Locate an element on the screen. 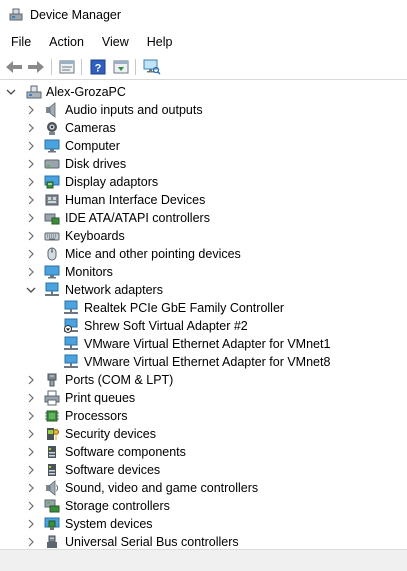 This screenshot has width=407, height=571. disk-drive-icon is located at coordinates (52, 164).